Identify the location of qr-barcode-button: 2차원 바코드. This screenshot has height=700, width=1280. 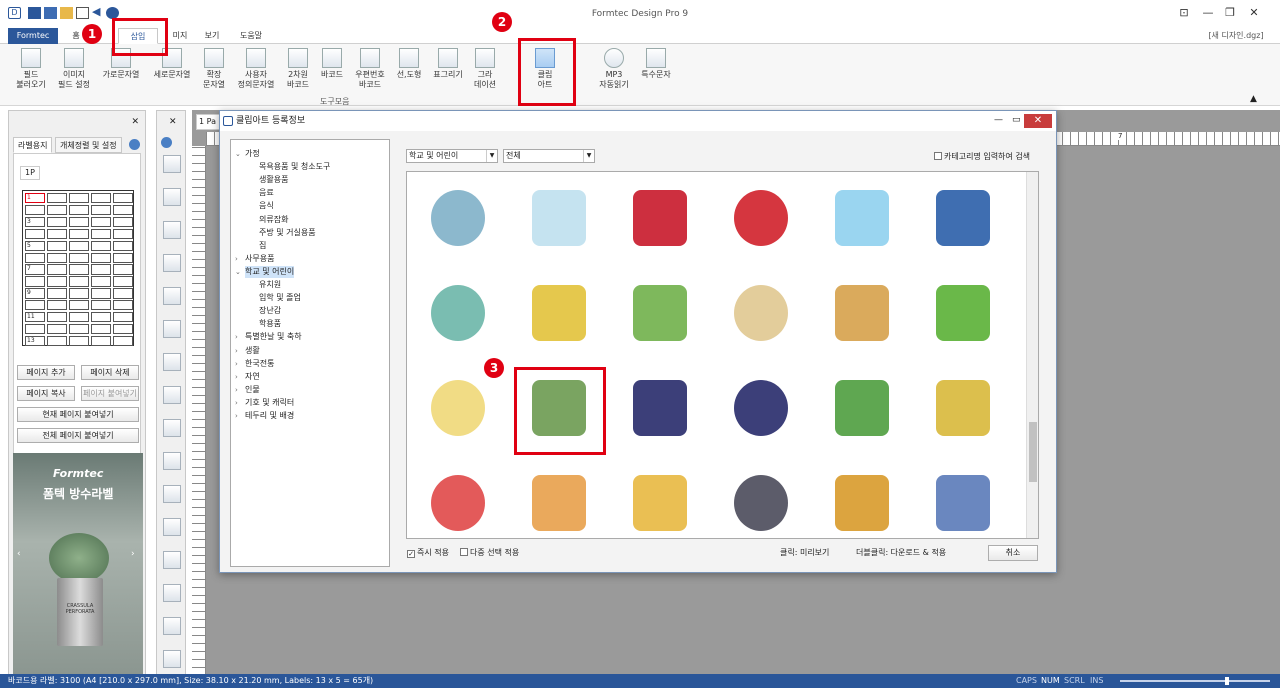
(298, 69).